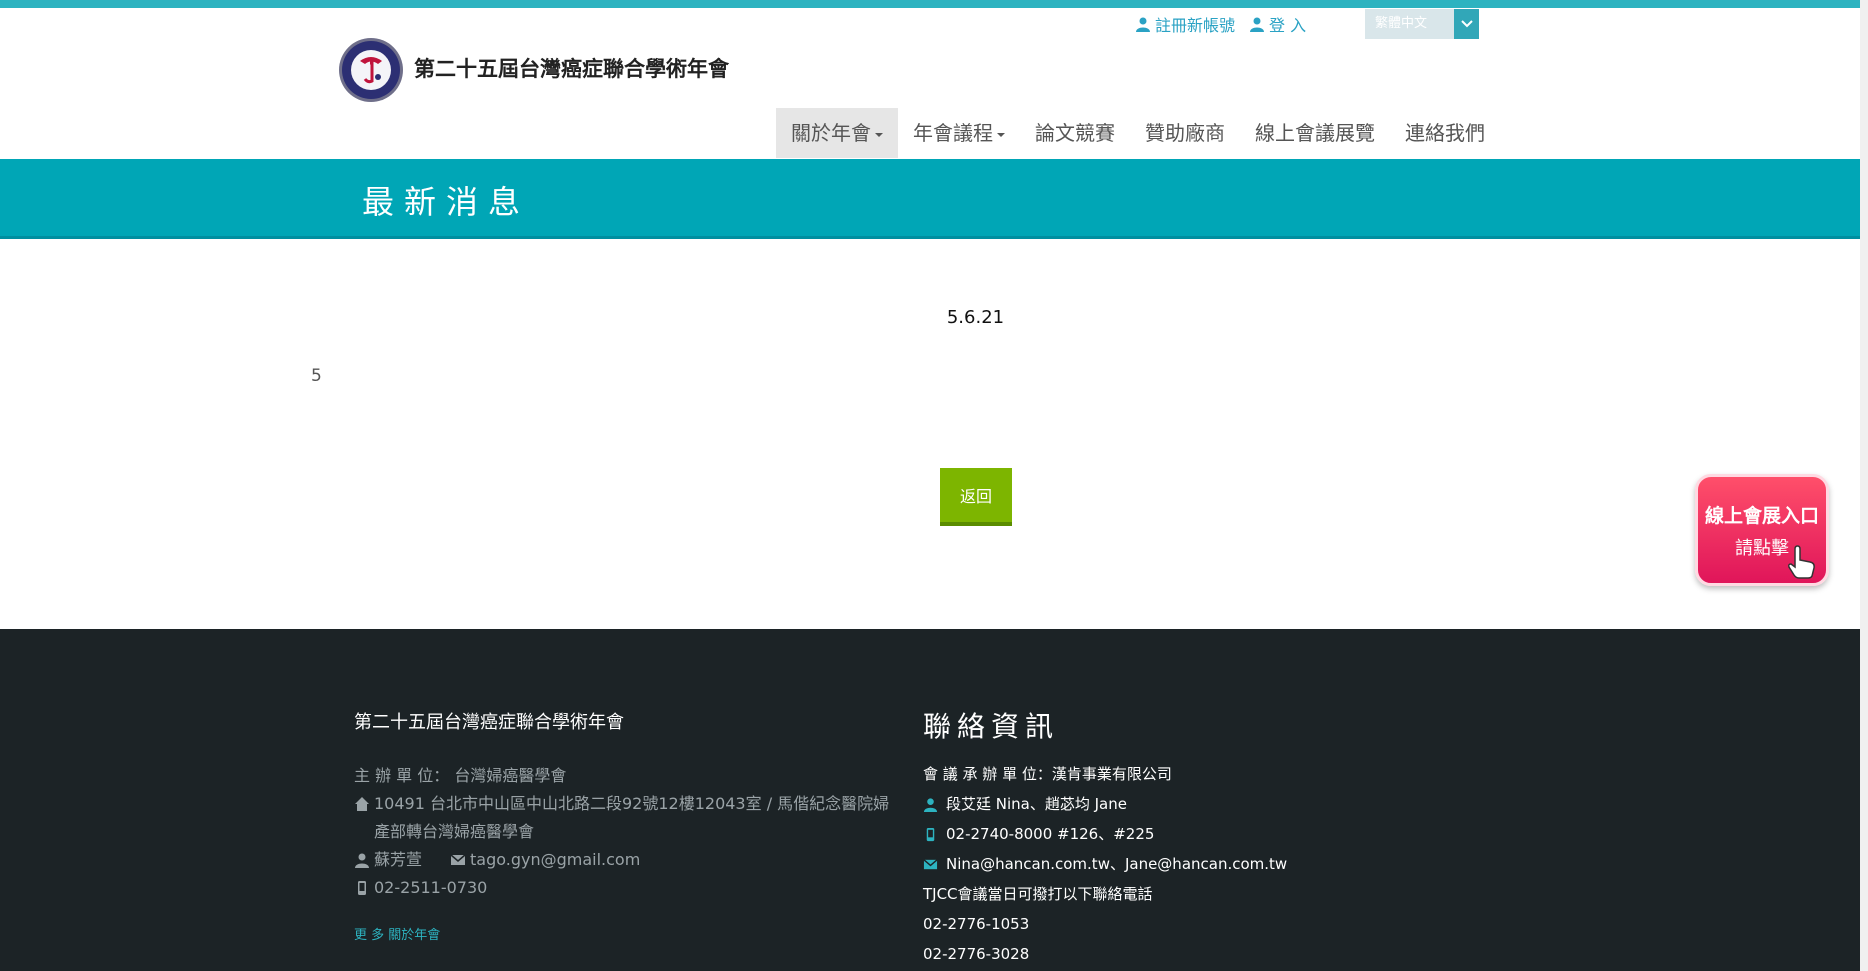 The image size is (1868, 971). Describe the element at coordinates (316, 376) in the screenshot. I see `article-body: 5` at that location.